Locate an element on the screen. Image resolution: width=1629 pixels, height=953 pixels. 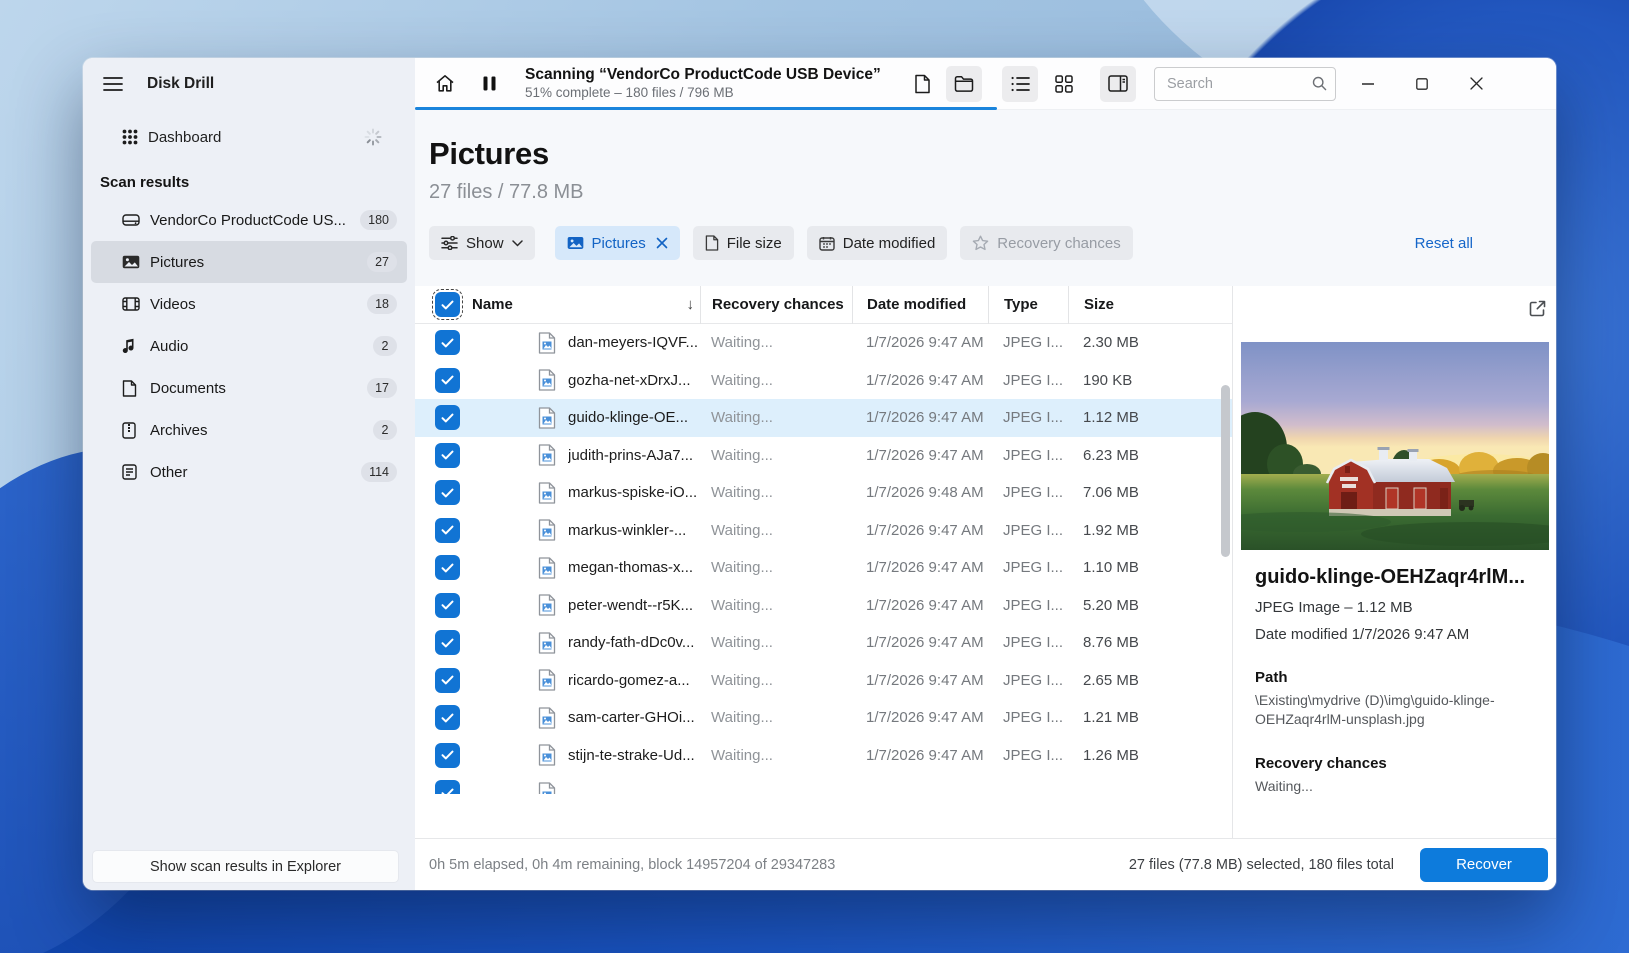
maximize-button is located at coordinates (1422, 84).